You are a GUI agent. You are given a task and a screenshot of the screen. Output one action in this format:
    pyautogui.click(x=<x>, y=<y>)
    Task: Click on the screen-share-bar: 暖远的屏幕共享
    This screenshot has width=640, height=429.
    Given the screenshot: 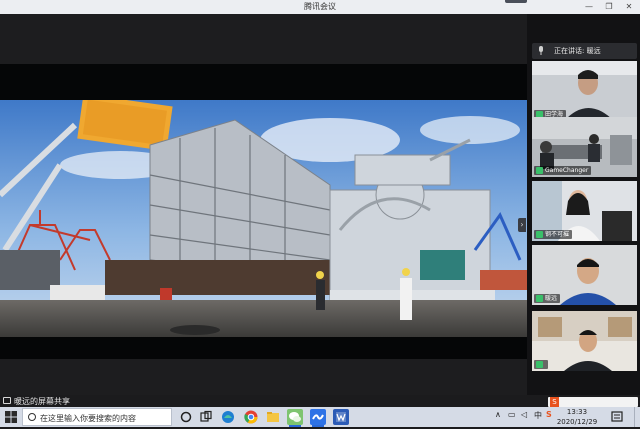 What is the action you would take?
    pyautogui.click(x=320, y=401)
    